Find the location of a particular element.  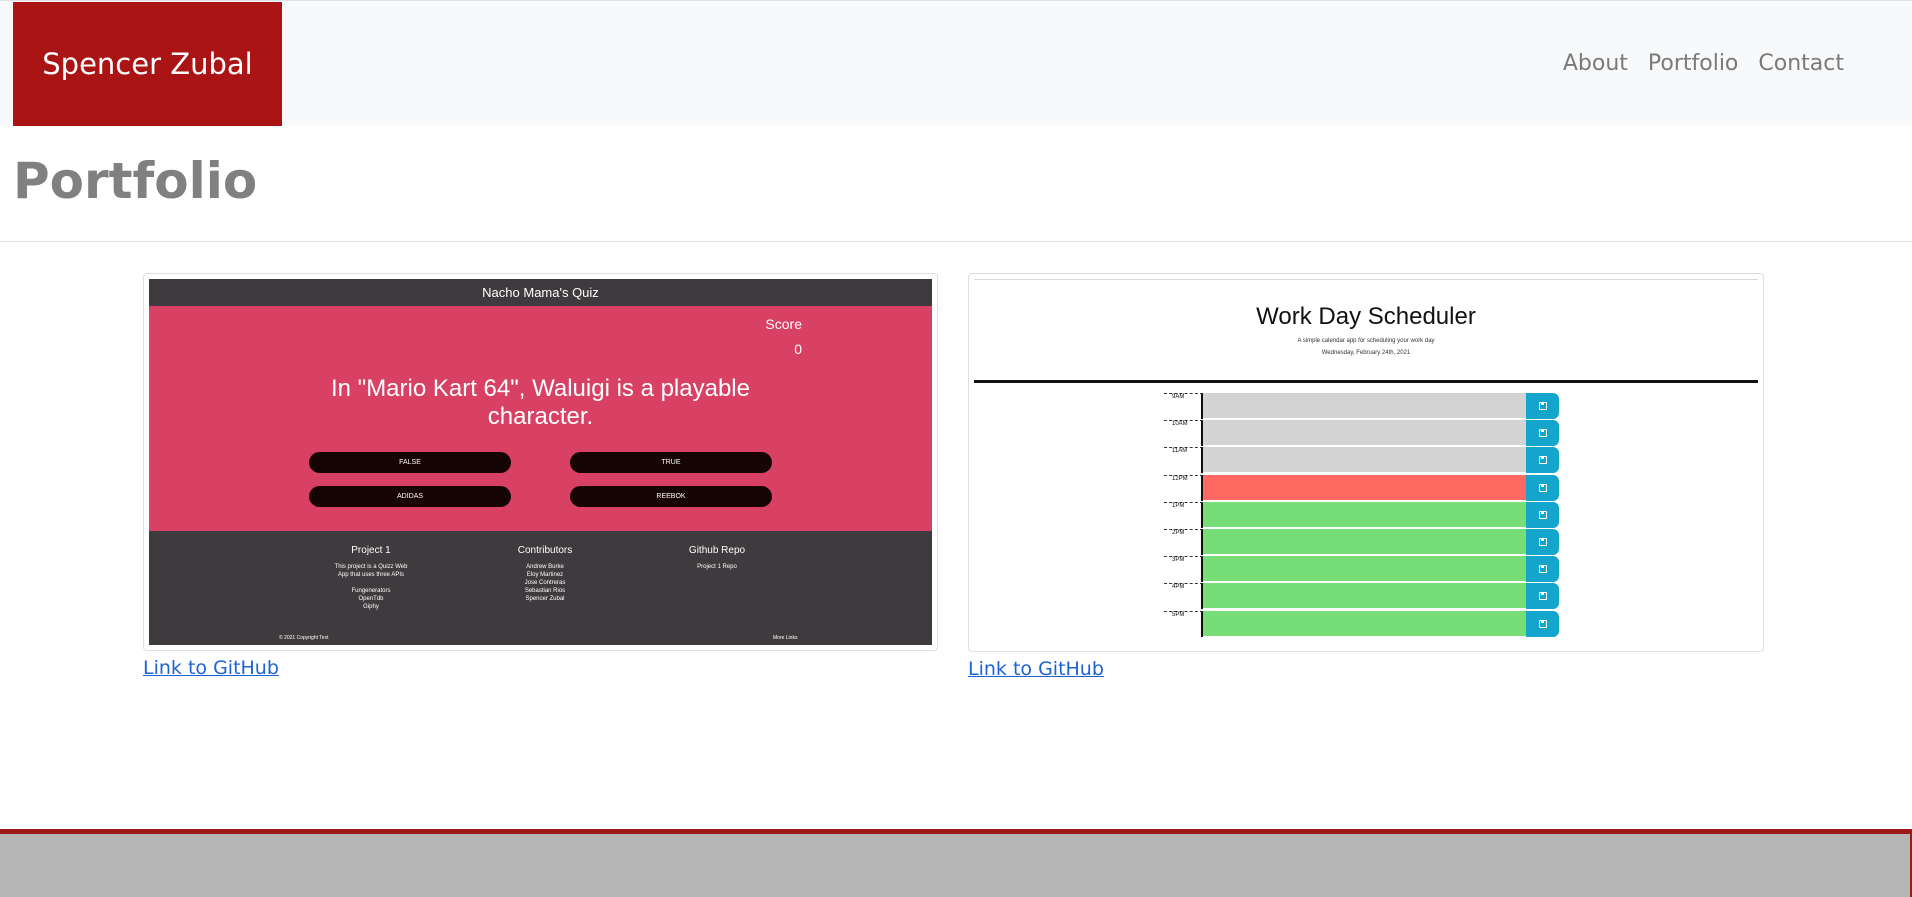

scheduler-github-link: Link to GitHub is located at coordinates (1036, 669).